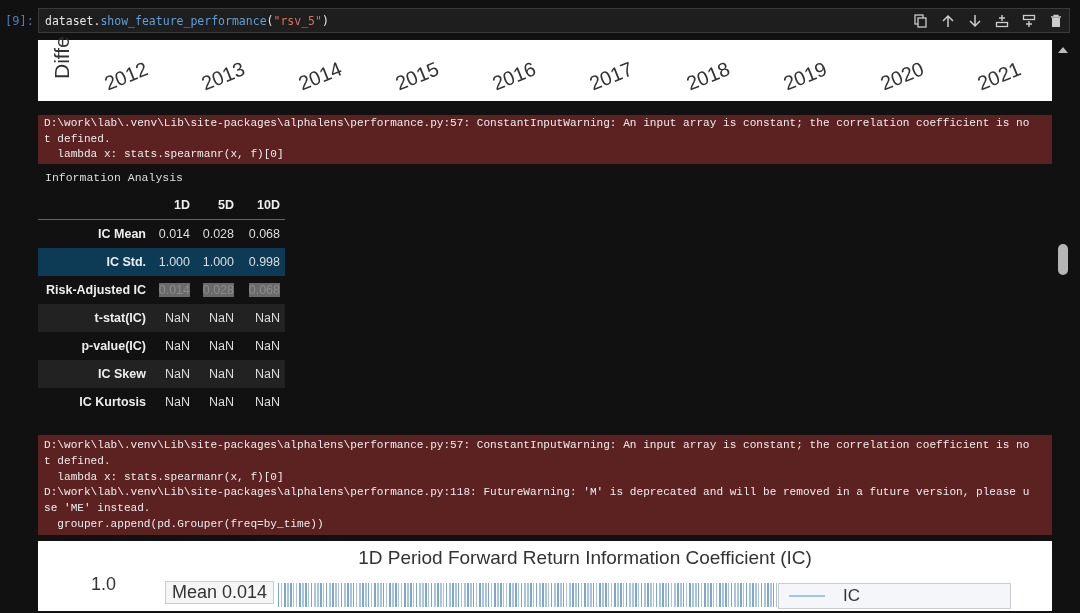 The height and width of the screenshot is (613, 1080). Describe the element at coordinates (120, 318) in the screenshot. I see `row-header: t-stat(IC)` at that location.